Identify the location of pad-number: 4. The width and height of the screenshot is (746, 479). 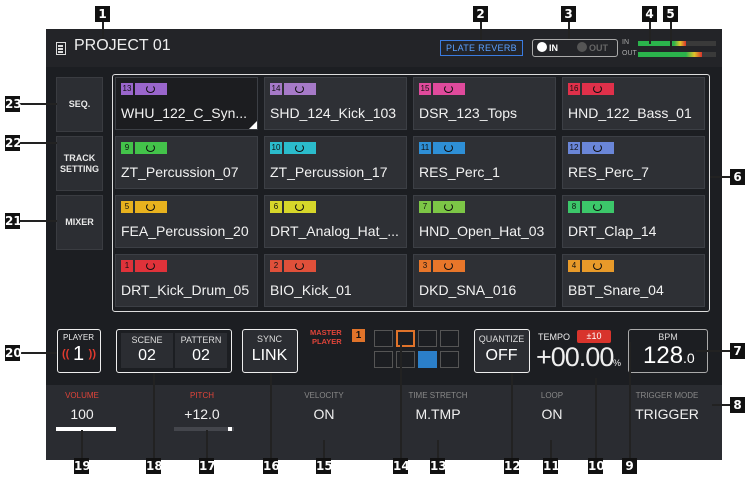
(574, 266).